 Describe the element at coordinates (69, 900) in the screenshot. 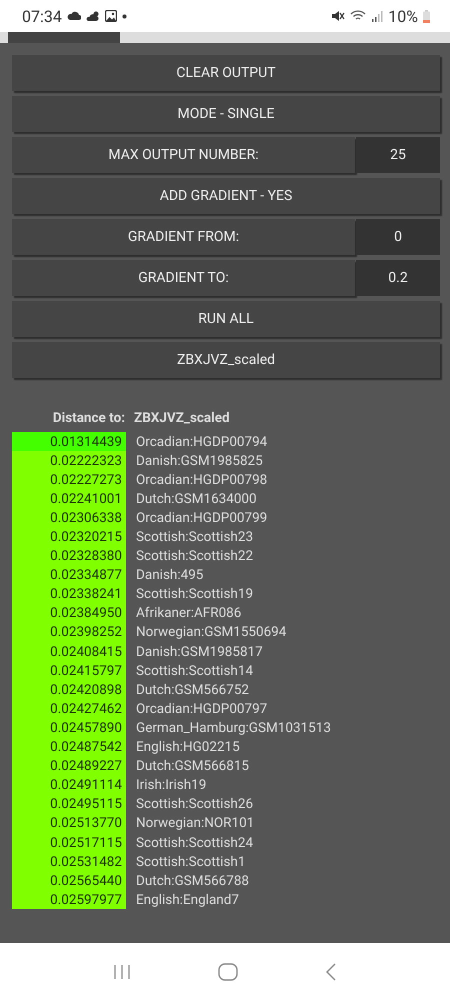

I see `distance-cell: 0.02597977` at that location.